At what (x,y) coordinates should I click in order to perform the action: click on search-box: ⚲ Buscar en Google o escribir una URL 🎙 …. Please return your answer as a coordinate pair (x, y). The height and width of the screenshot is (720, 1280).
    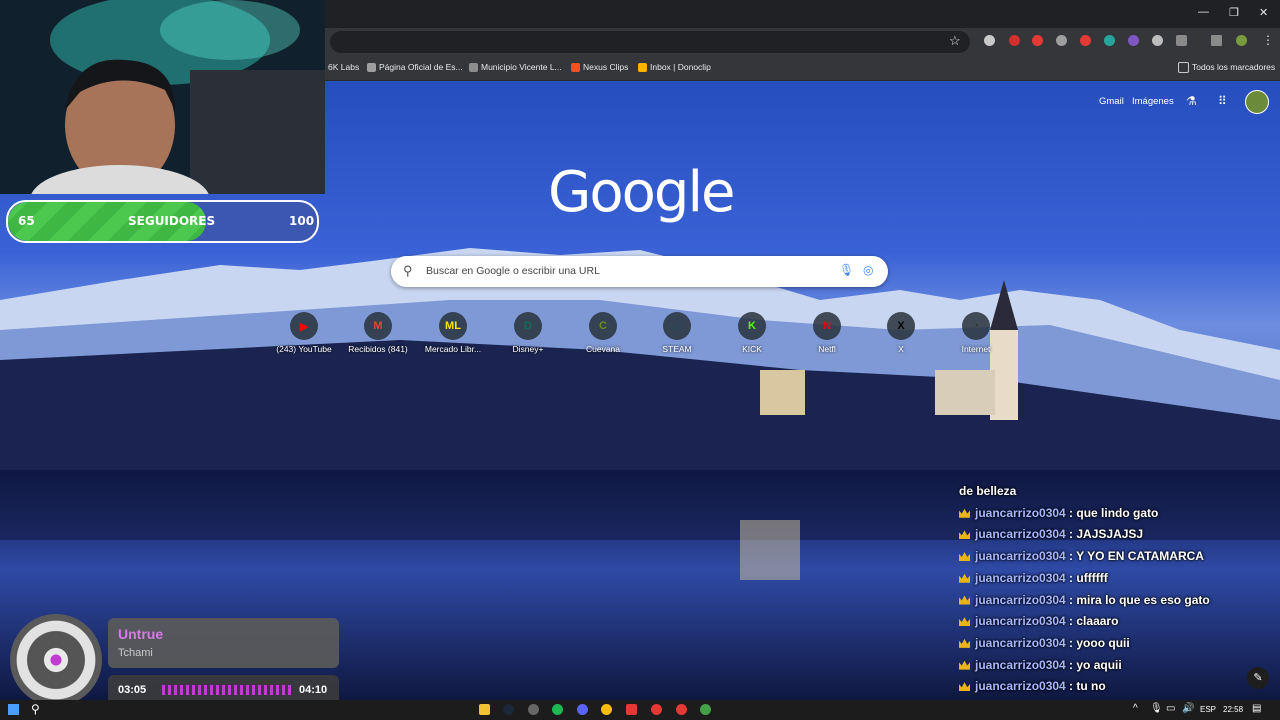
    Looking at the image, I should click on (639, 271).